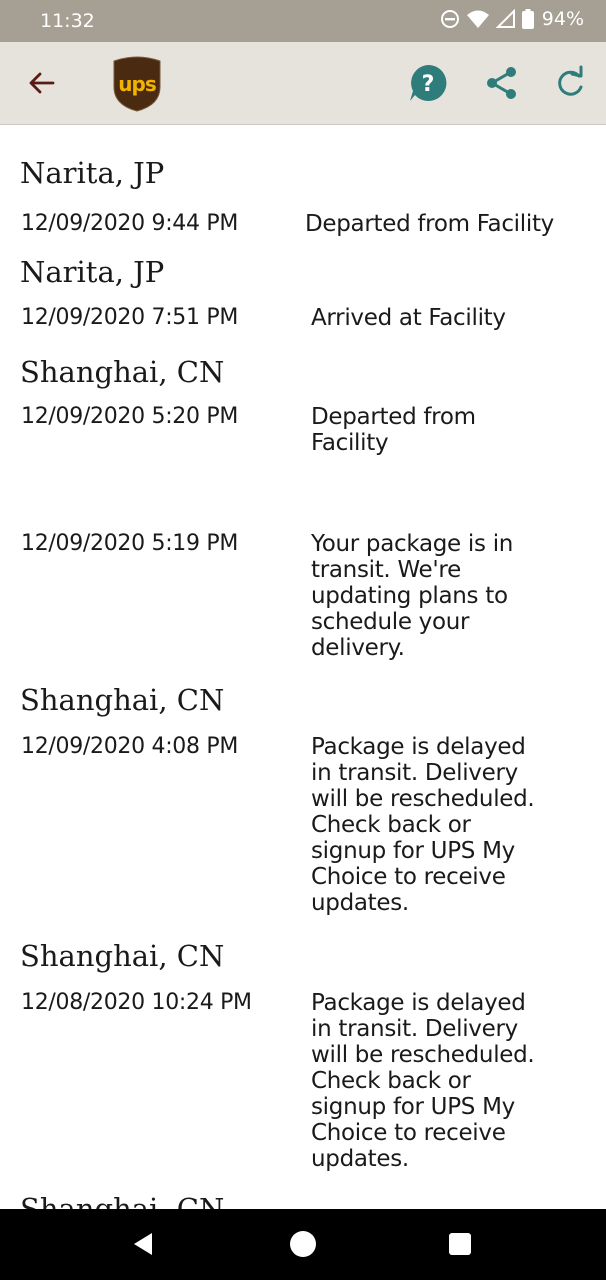 The height and width of the screenshot is (1280, 606). I want to click on signal-icon, so click(505, 18).